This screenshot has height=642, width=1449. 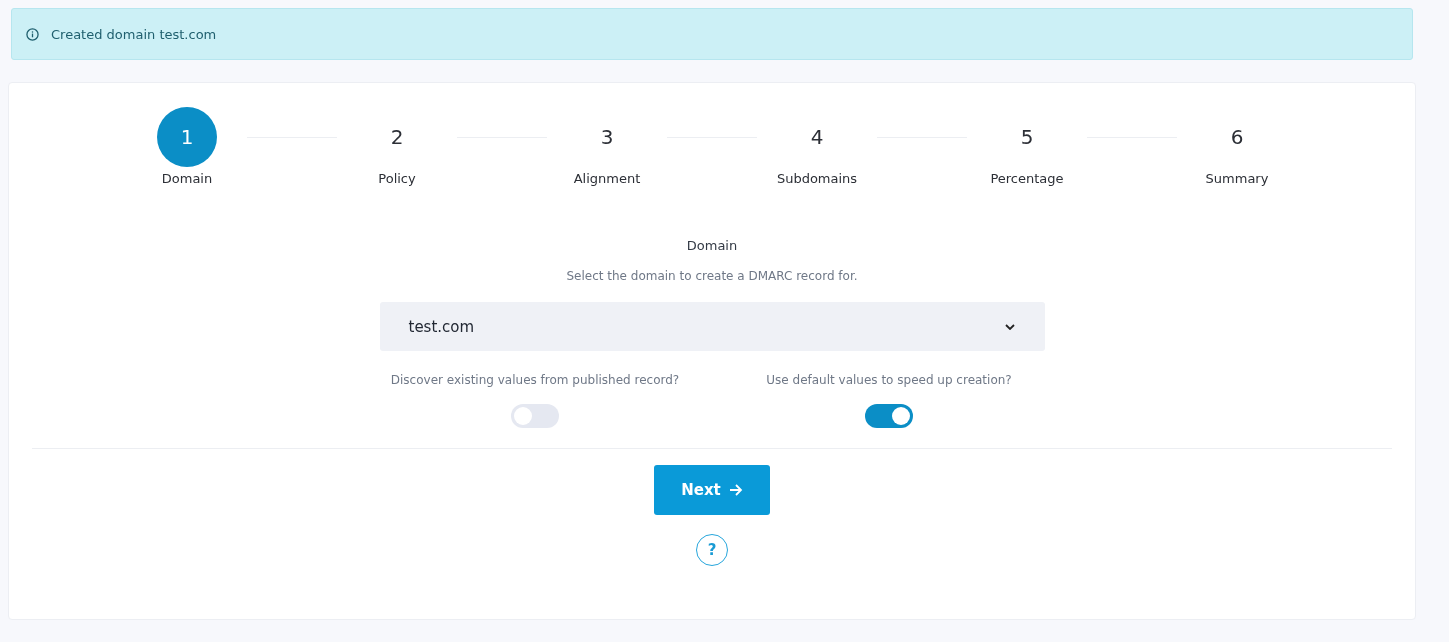 What do you see at coordinates (712, 245) in the screenshot?
I see `section-title: Domain` at bounding box center [712, 245].